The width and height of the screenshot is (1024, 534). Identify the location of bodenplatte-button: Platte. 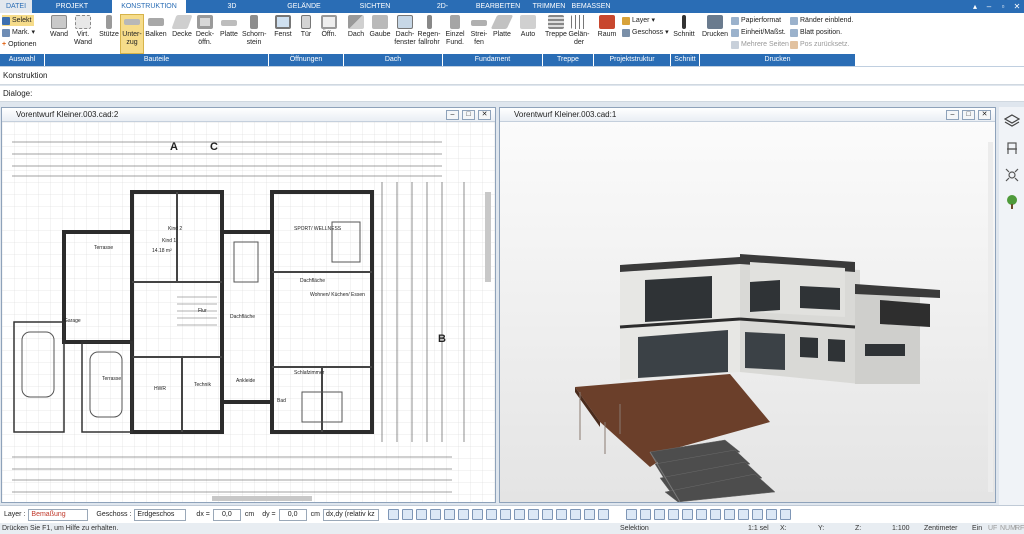
(502, 27).